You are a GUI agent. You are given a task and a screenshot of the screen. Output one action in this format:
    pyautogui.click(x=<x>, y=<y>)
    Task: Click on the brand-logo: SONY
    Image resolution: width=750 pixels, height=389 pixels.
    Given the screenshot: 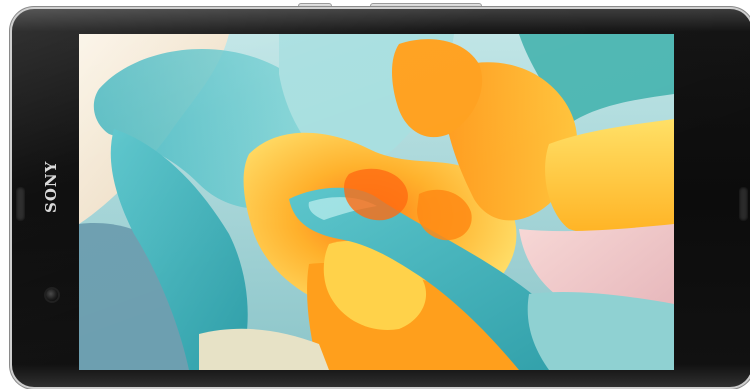 What is the action you would take?
    pyautogui.click(x=51, y=186)
    